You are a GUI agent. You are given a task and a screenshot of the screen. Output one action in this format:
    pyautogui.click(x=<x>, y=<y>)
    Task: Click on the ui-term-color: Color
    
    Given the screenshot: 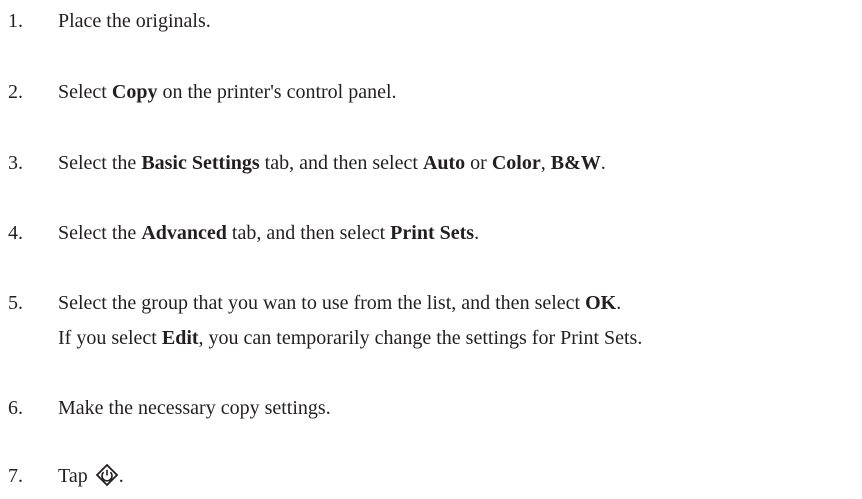 What is the action you would take?
    pyautogui.click(x=516, y=163)
    